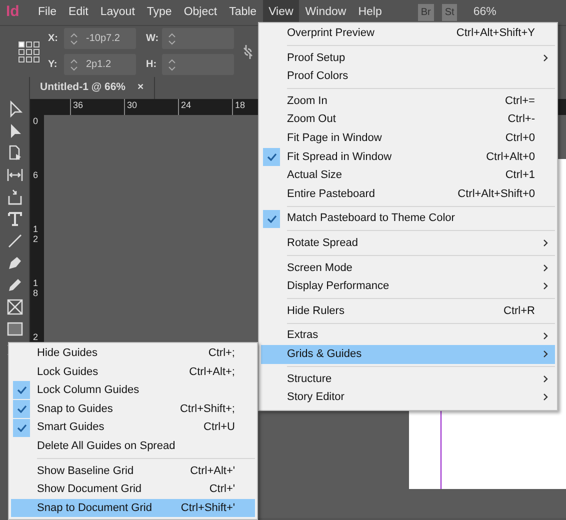 This screenshot has width=566, height=520. What do you see at coordinates (133, 446) in the screenshot?
I see `menu-item: Delete All Guides on Spread` at bounding box center [133, 446].